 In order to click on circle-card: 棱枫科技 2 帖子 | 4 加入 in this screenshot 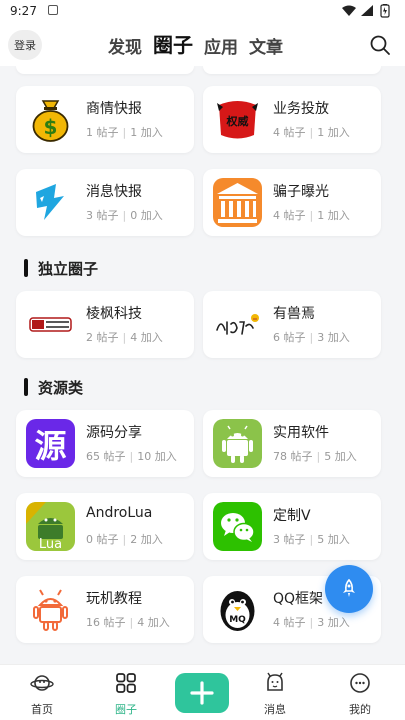, I will do `click(105, 324)`.